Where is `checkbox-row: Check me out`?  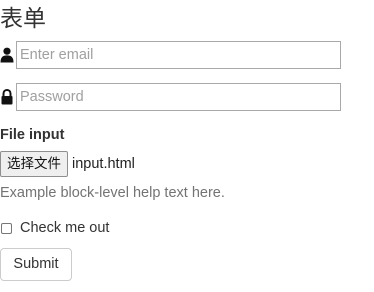
checkbox-row: Check me out is located at coordinates (54, 228).